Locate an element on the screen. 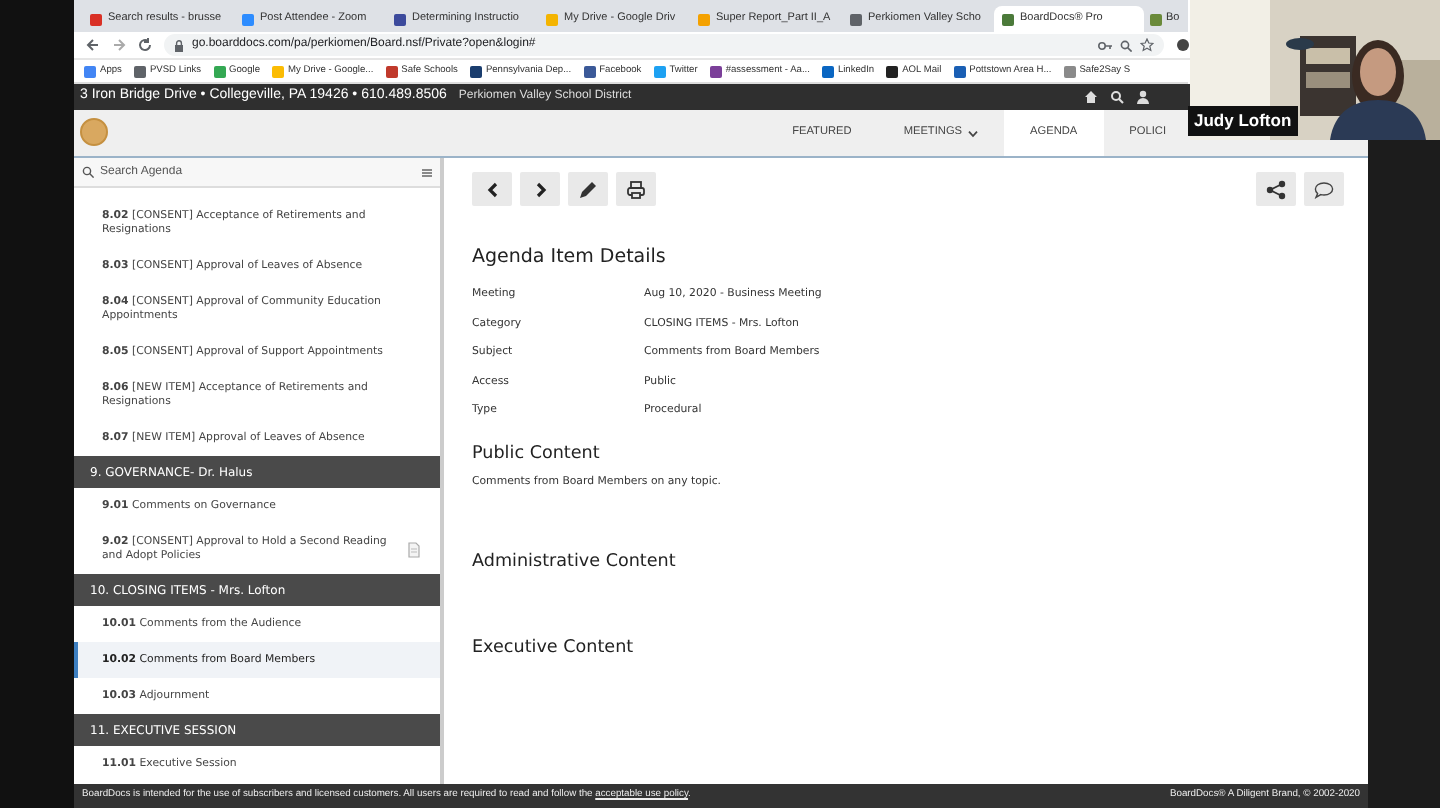 Image resolution: width=1440 pixels, height=808 pixels. speech-bubble-icon is located at coordinates (1324, 189).